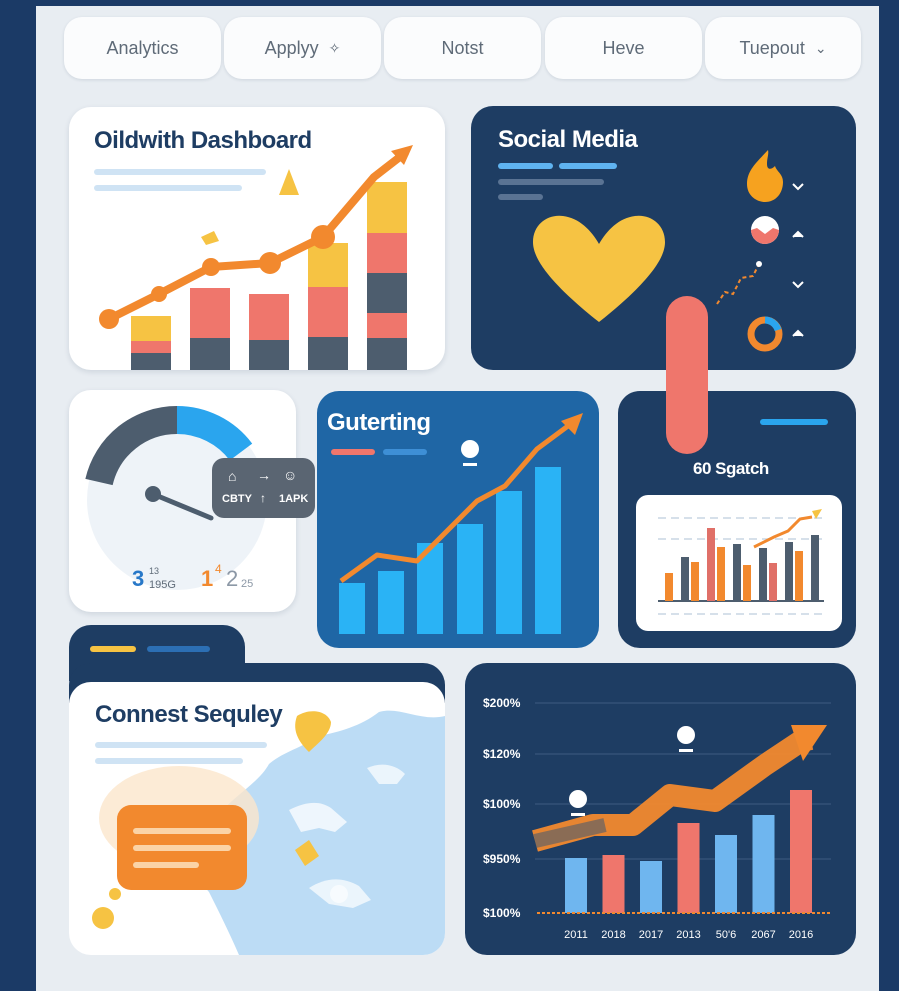  Describe the element at coordinates (576, 935) in the screenshot. I see `x-axis-label: 2011` at that location.